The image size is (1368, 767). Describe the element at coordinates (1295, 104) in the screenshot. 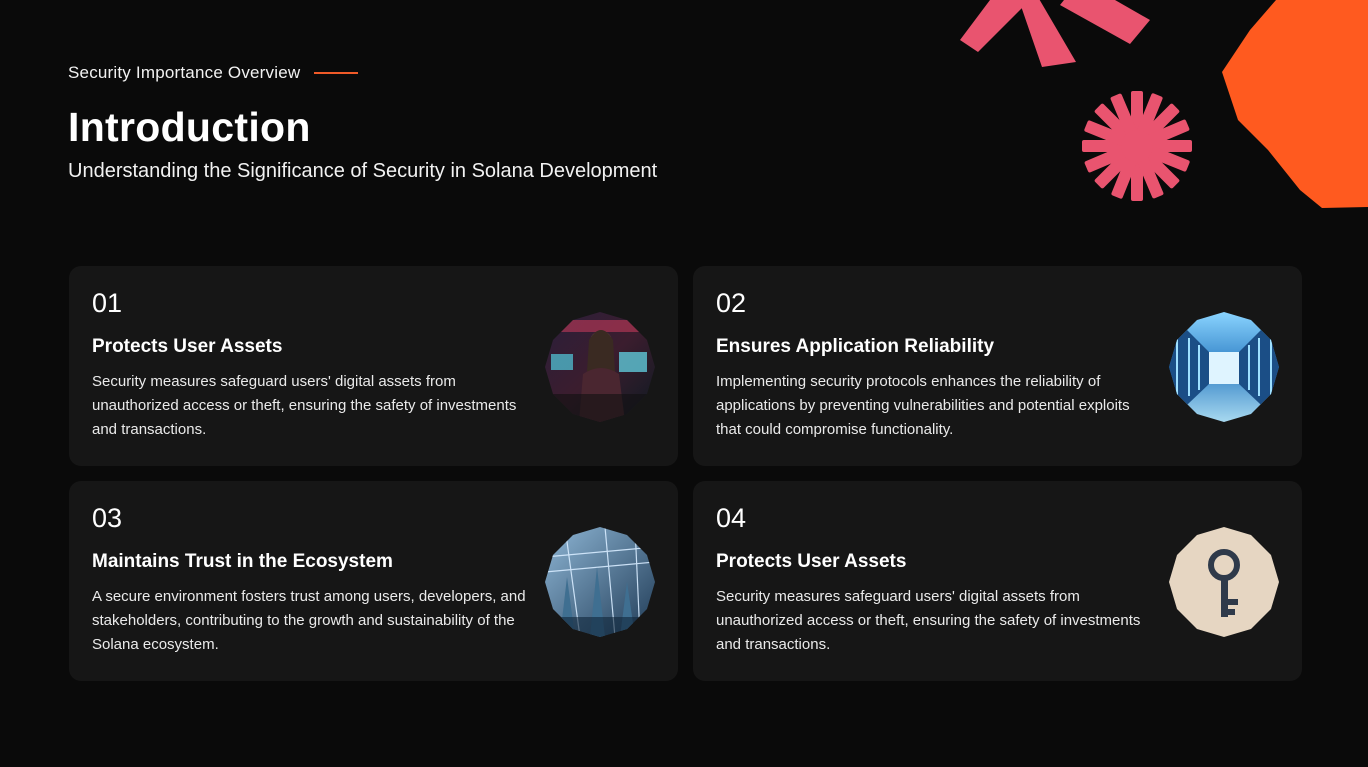

I see `orange-blob-shape` at that location.